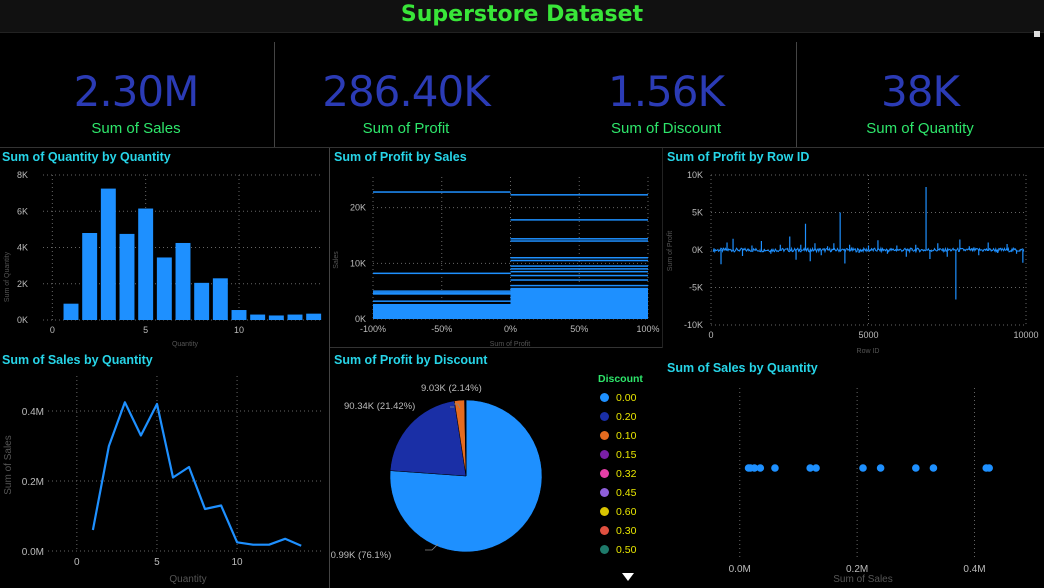 The image size is (1044, 588). Describe the element at coordinates (628, 435) in the screenshot. I see `legend-item-0.10: 0.10` at that location.